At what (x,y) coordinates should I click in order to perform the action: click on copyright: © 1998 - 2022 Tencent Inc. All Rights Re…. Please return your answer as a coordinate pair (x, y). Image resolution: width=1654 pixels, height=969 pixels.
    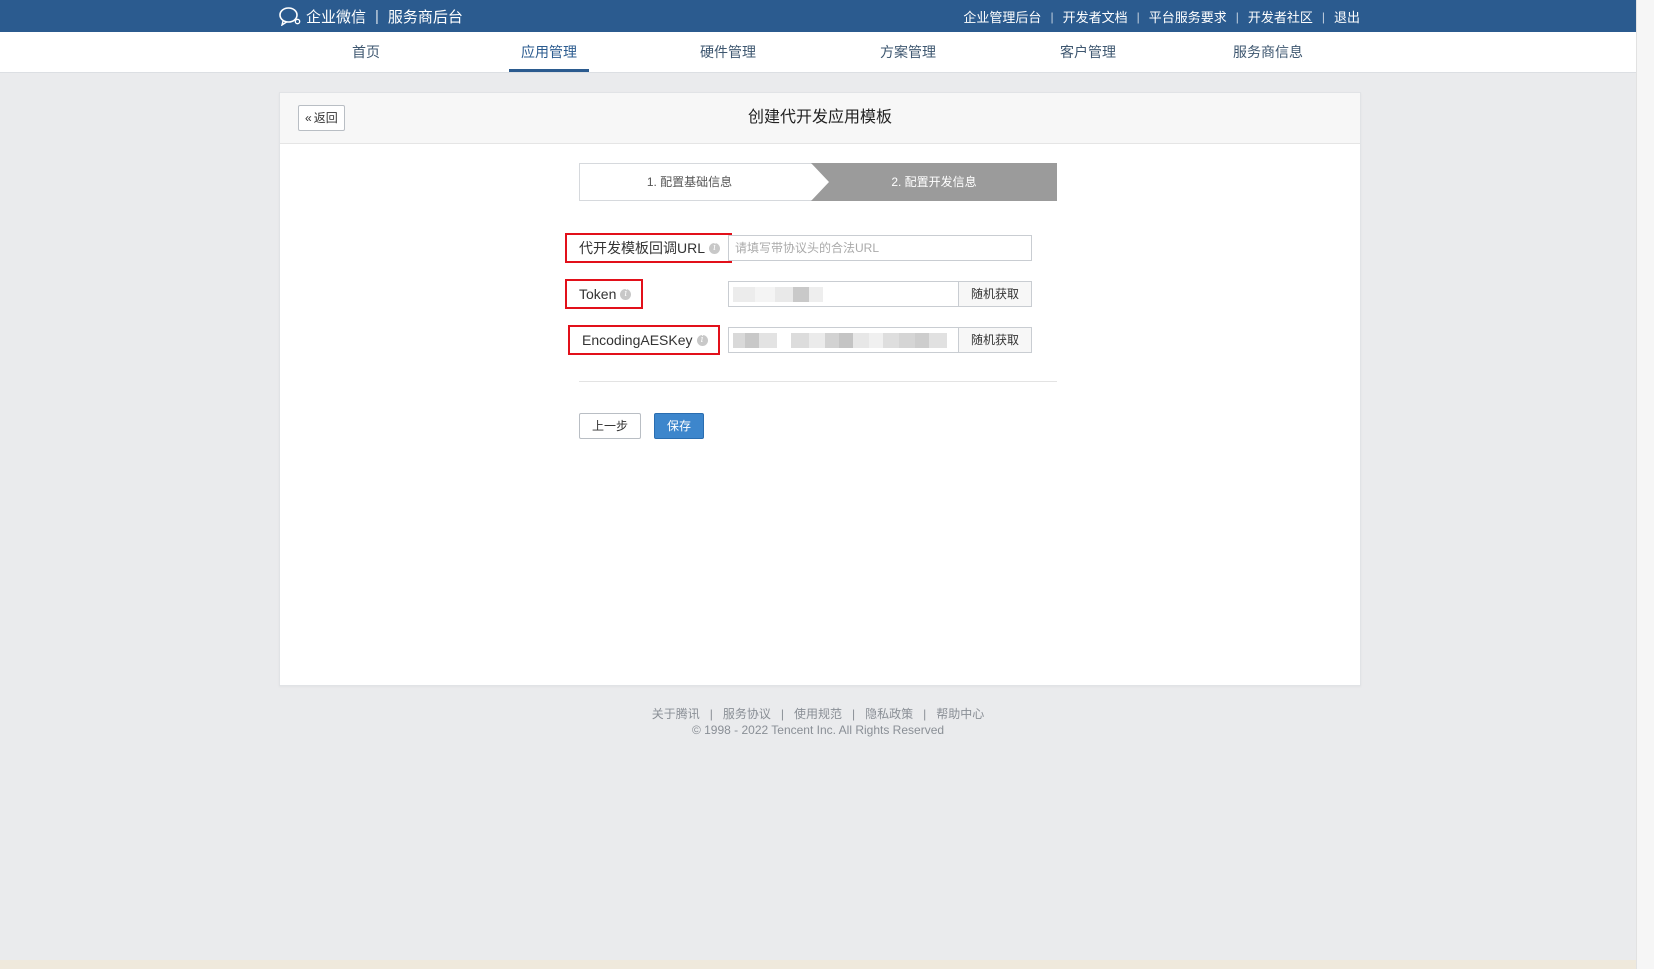
    Looking at the image, I should click on (818, 730).